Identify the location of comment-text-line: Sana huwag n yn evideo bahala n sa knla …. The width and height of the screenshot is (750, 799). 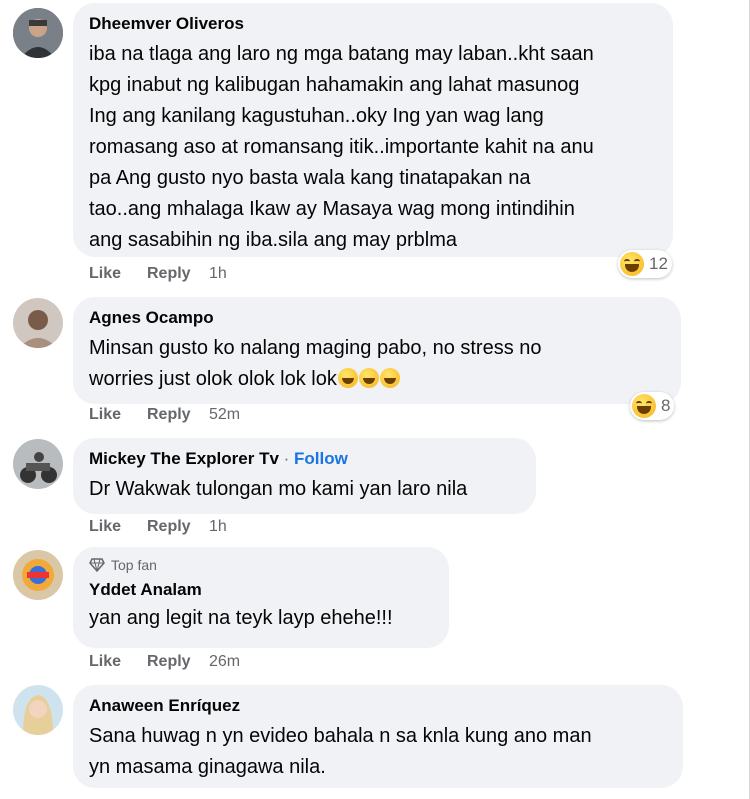
(340, 736).